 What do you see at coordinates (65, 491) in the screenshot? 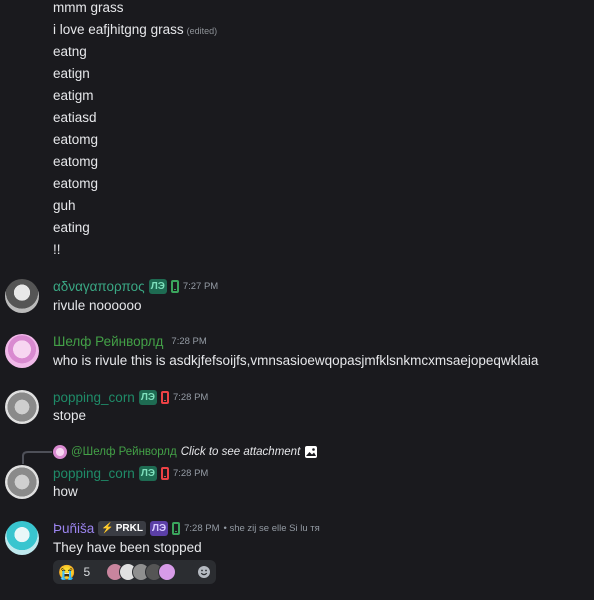
I see `message-text: how` at bounding box center [65, 491].